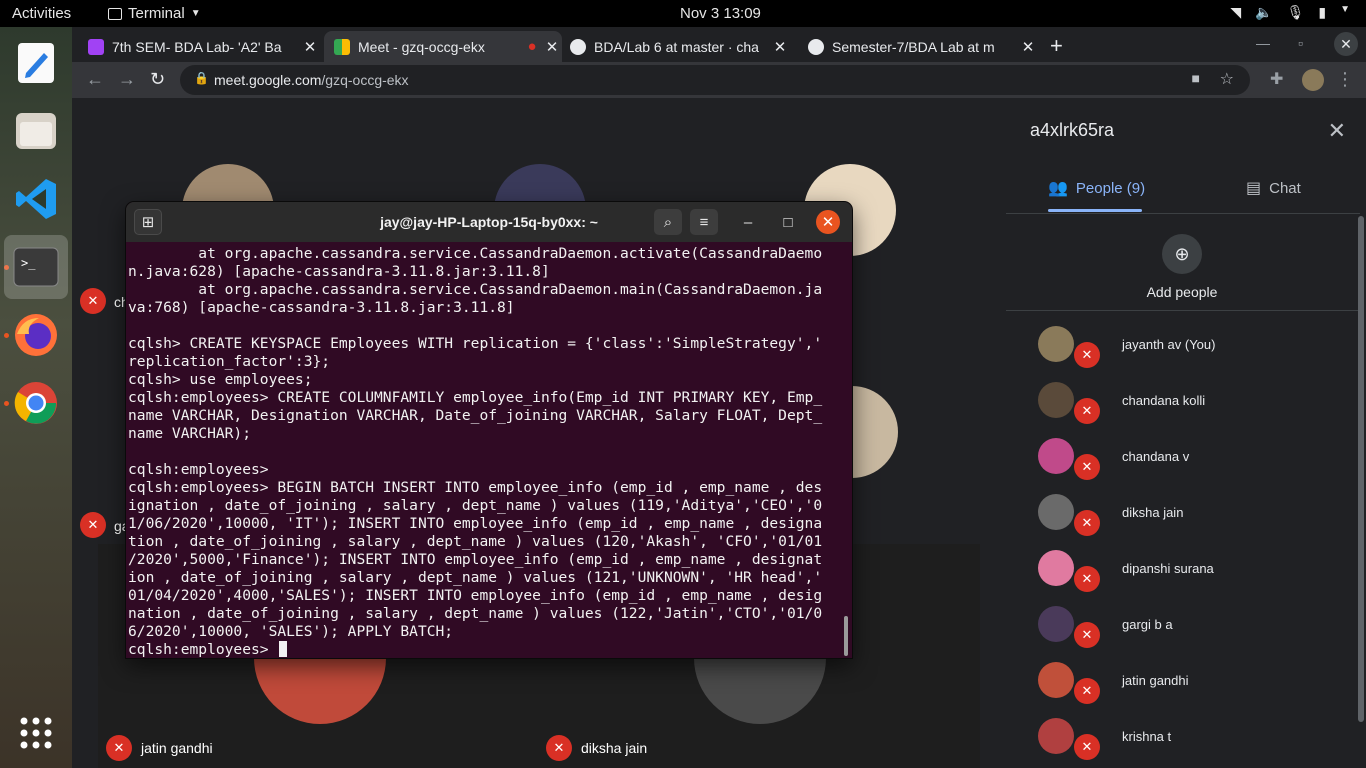 This screenshot has height=768, width=1366. I want to click on terminal-line: replication_factor':3};, so click(229, 361).